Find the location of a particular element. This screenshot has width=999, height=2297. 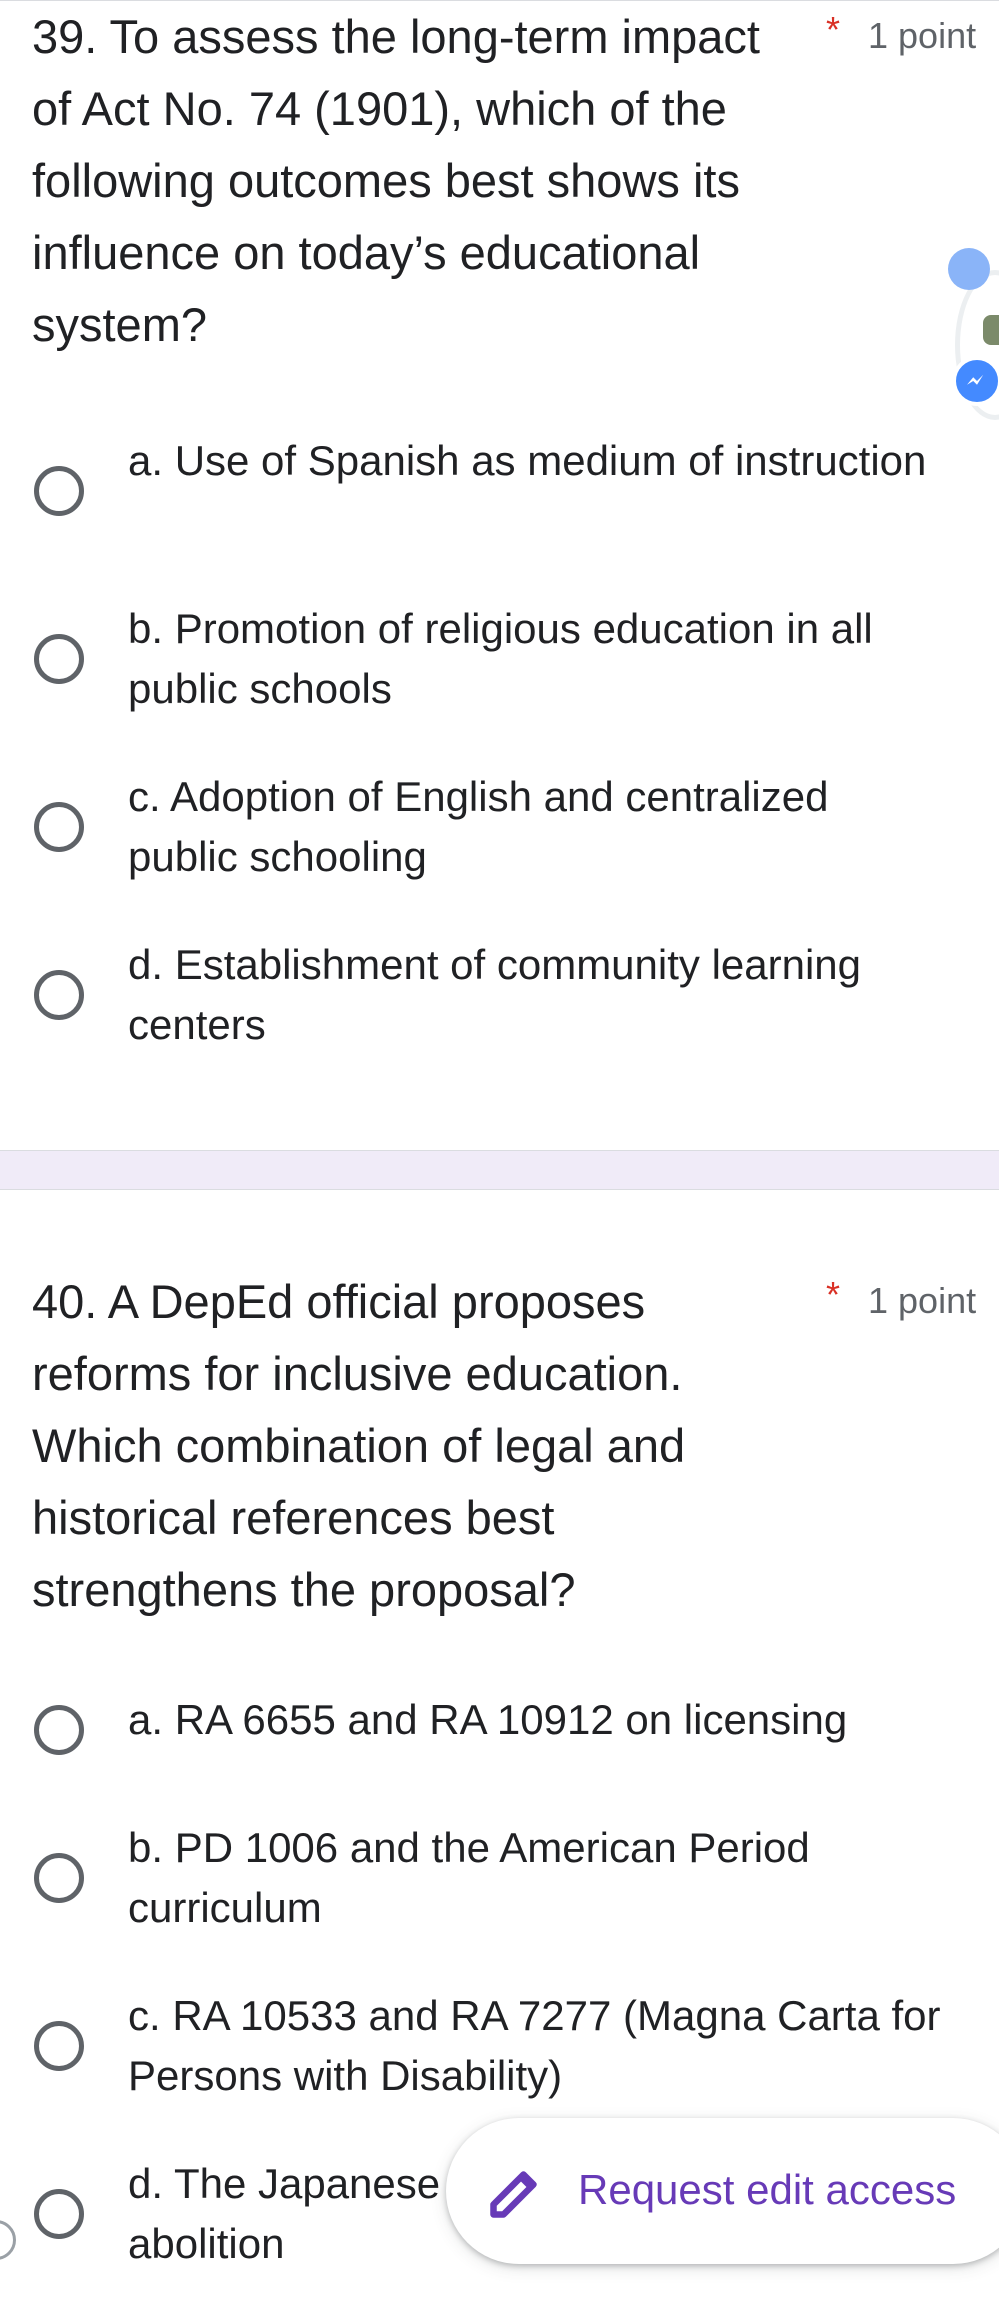

pencil-icon is located at coordinates (513, 2194).